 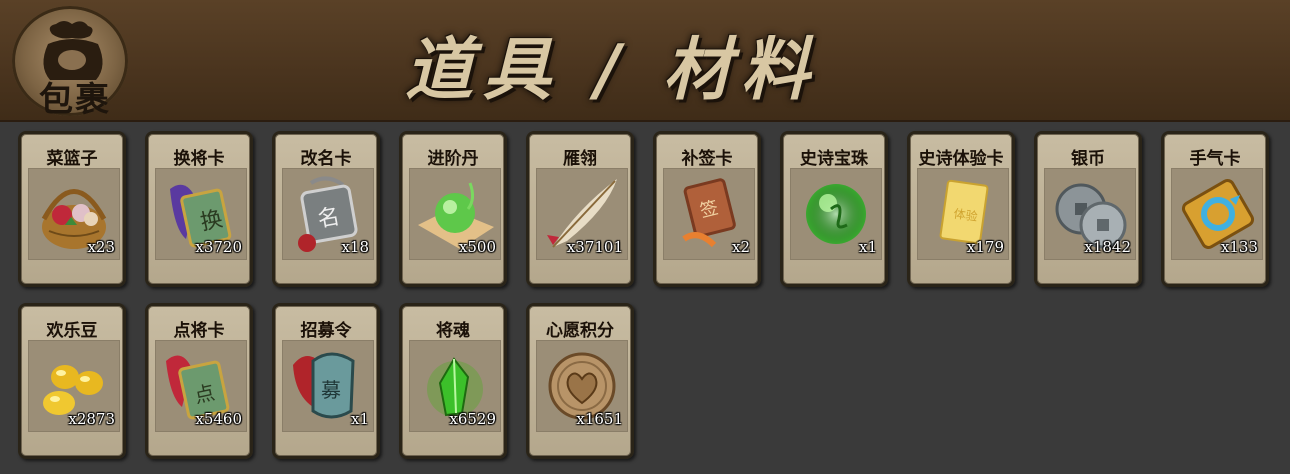 I want to click on item-name: 换将卡, so click(x=199, y=159).